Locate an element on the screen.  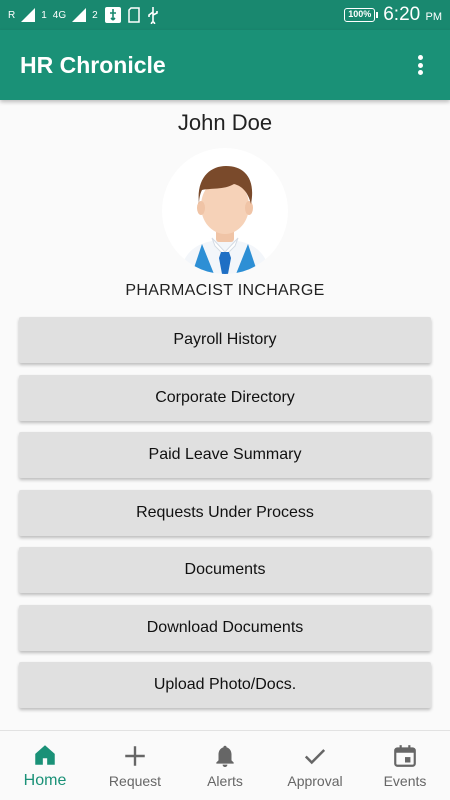
app-title: HR Chronicle is located at coordinates (93, 64).